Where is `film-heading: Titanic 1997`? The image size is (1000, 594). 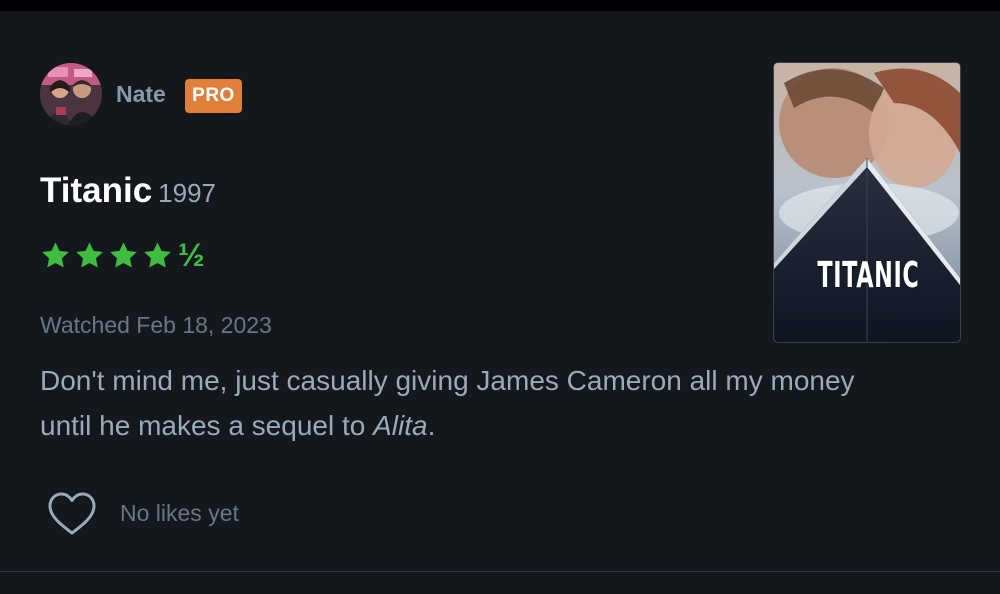 film-heading: Titanic 1997 is located at coordinates (128, 194).